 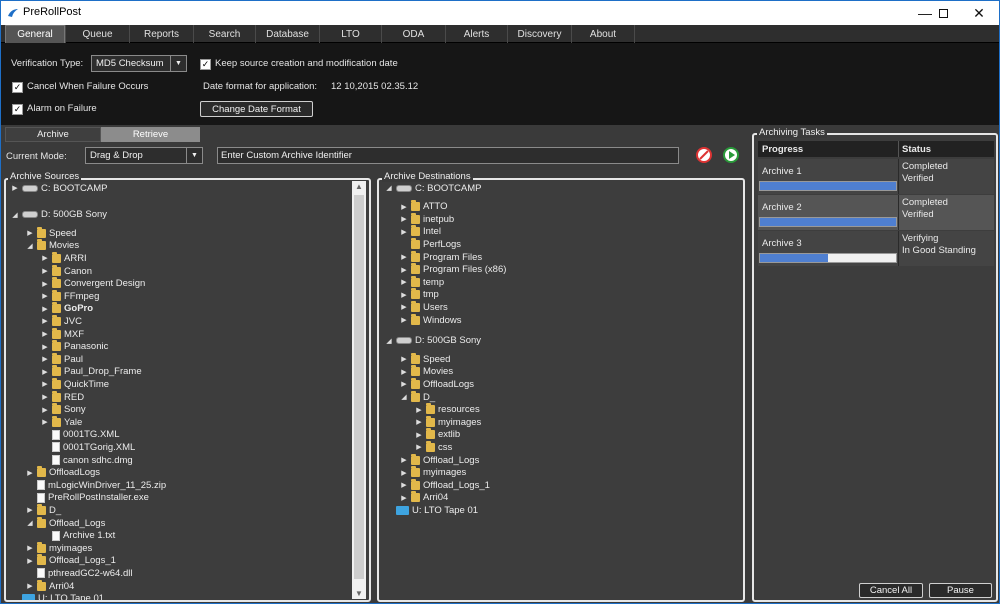 I want to click on tab-reports: Reports, so click(x=161, y=34).